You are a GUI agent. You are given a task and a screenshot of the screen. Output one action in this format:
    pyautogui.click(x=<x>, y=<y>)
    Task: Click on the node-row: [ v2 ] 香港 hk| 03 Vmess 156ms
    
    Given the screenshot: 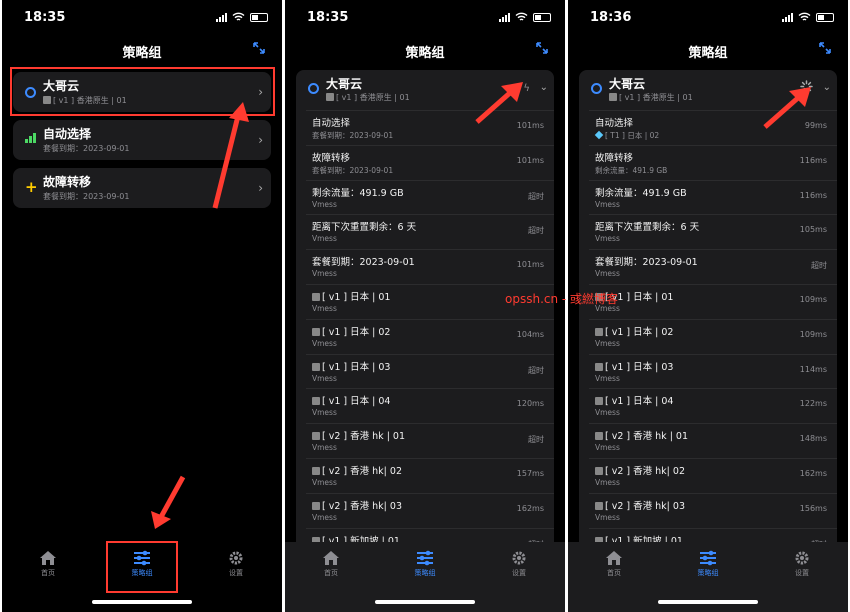 What is the action you would take?
    pyautogui.click(x=713, y=510)
    